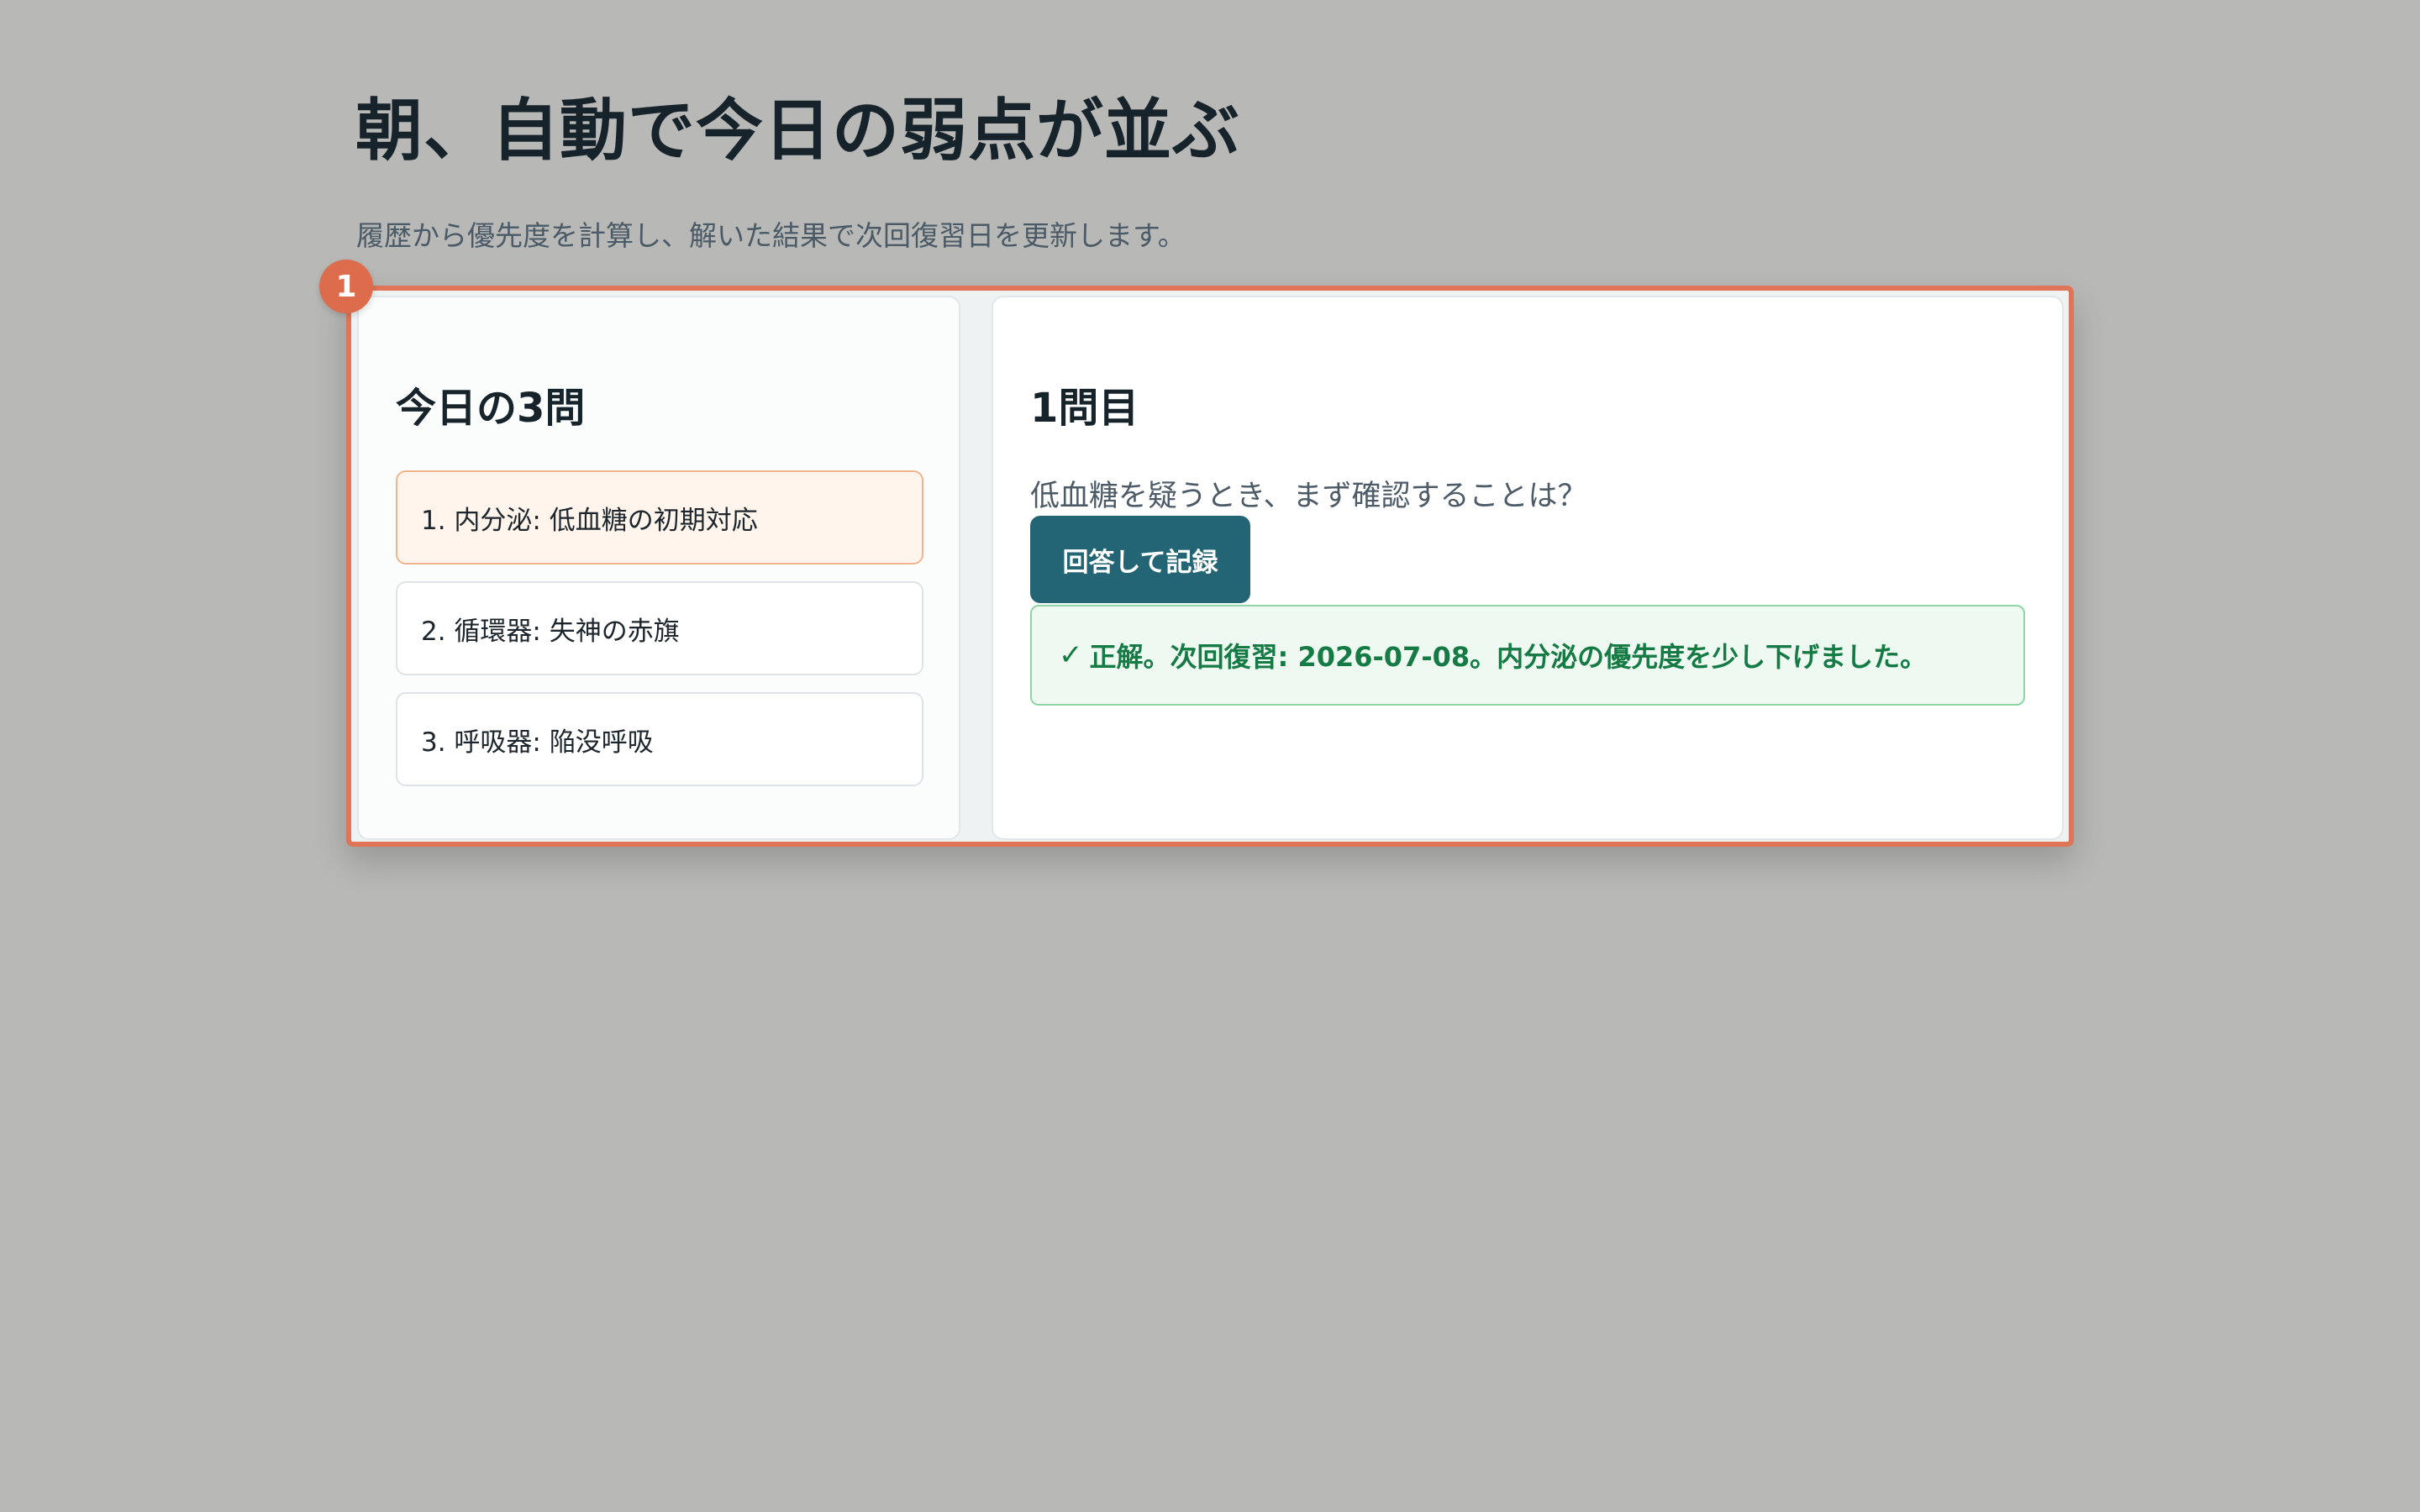 Image resolution: width=2420 pixels, height=1512 pixels. Describe the element at coordinates (1140, 559) in the screenshot. I see `answer-and-record-button: 回答して記録` at that location.